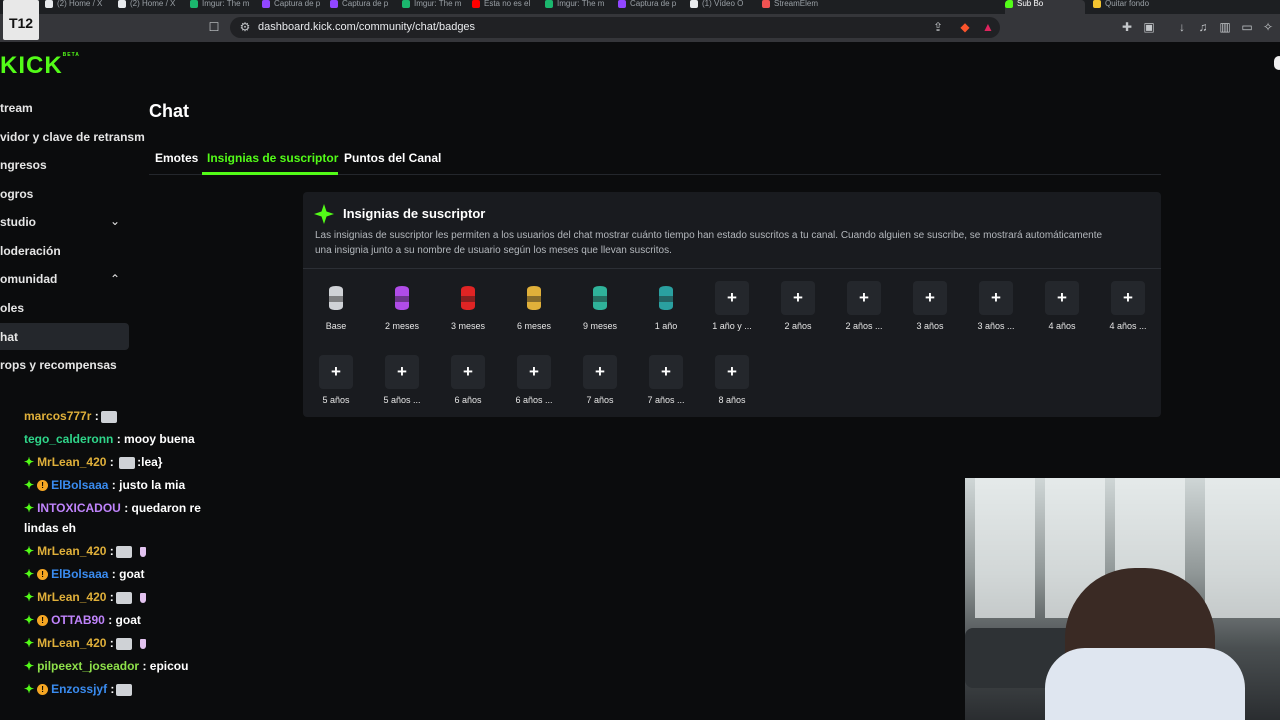  Describe the element at coordinates (1149, 27) in the screenshot. I see `screenshot-icon: ▣` at that location.